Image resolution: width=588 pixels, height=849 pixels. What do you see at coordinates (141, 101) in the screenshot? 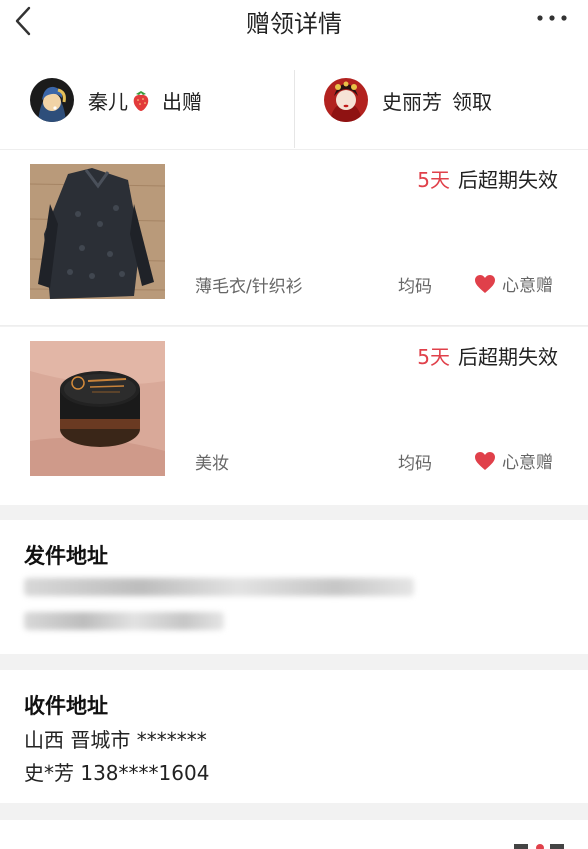
I see `strawberry-icon` at bounding box center [141, 101].